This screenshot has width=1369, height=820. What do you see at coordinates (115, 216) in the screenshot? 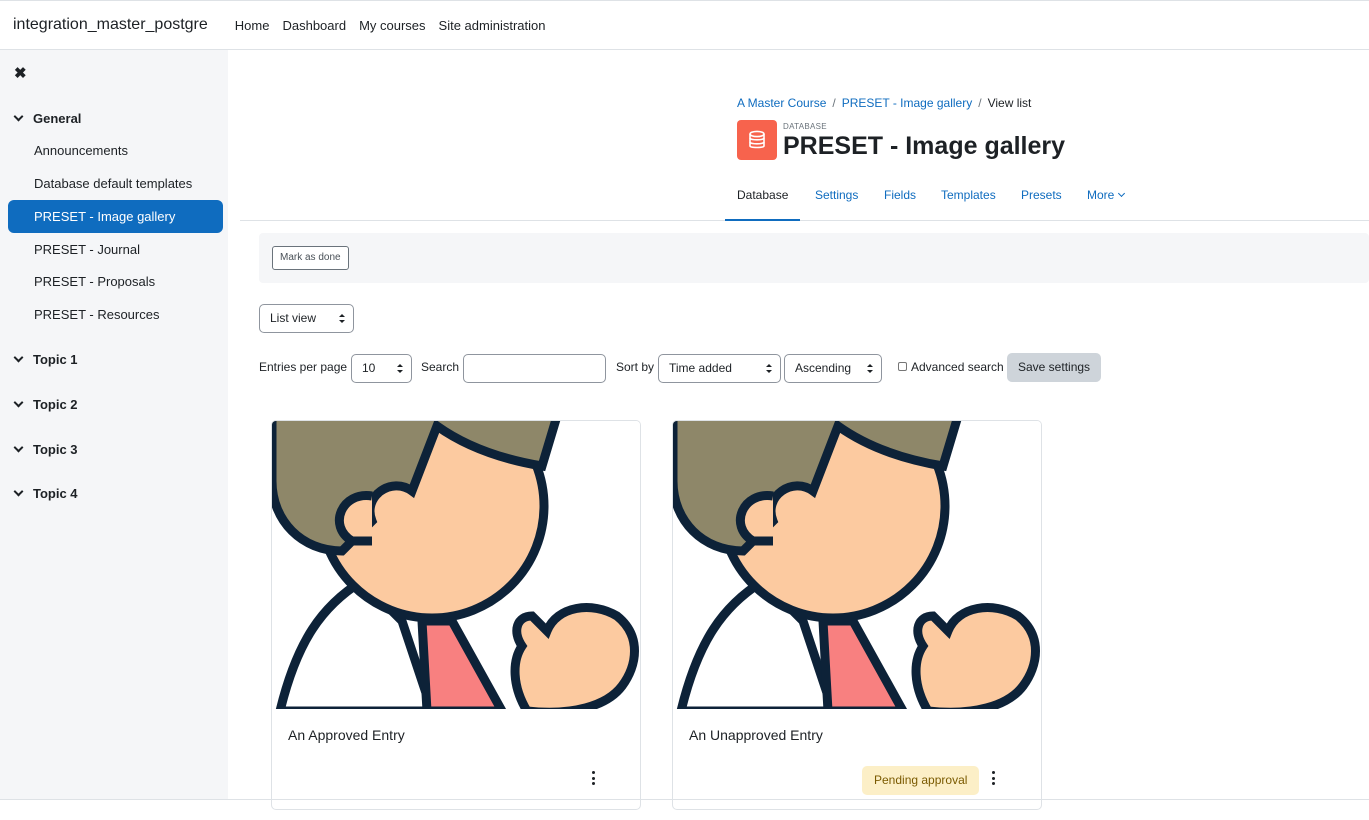
I see `activity-preset-image-gallery: PRESET - Image gallery` at bounding box center [115, 216].